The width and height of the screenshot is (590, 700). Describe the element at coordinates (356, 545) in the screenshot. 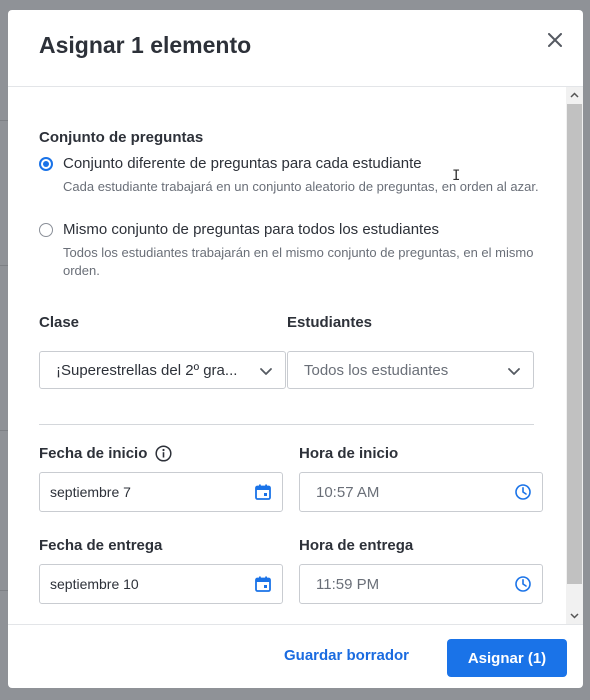

I see `due-time-label: Hora de entrega` at that location.